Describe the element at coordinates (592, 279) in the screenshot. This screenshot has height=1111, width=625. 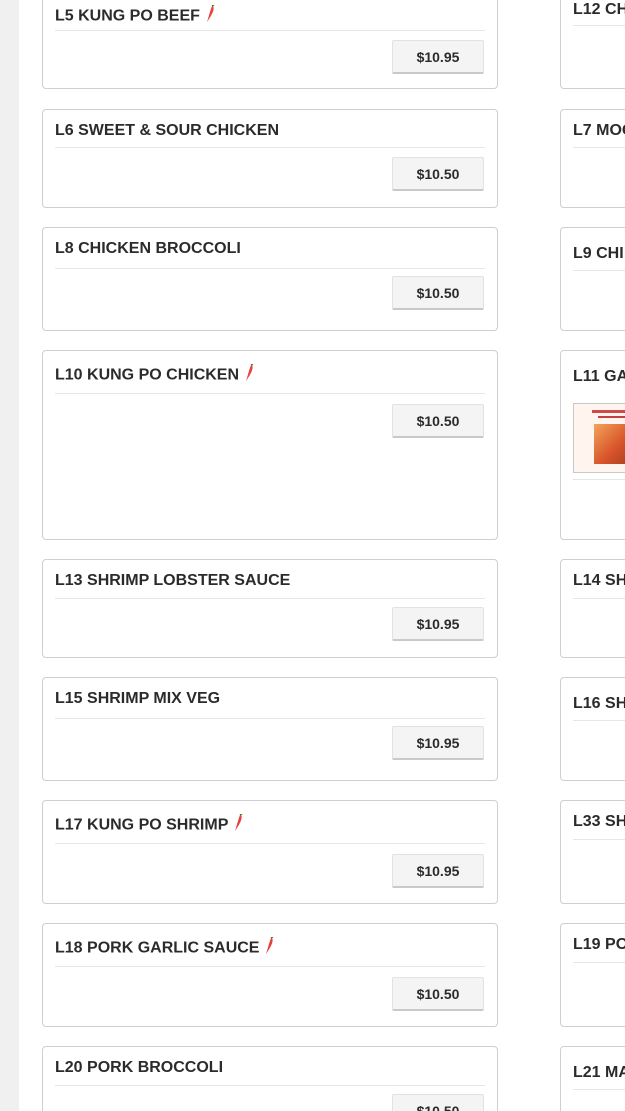
I see `menu-item-card: L9 CHI` at that location.